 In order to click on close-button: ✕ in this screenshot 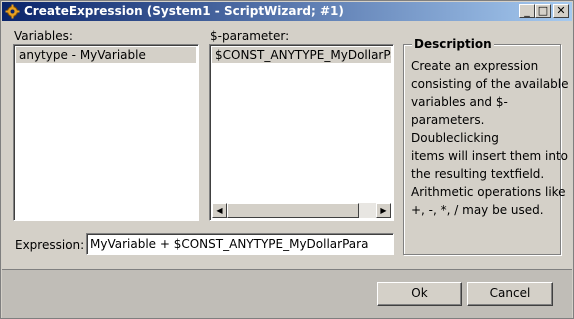, I will do `click(561, 11)`.